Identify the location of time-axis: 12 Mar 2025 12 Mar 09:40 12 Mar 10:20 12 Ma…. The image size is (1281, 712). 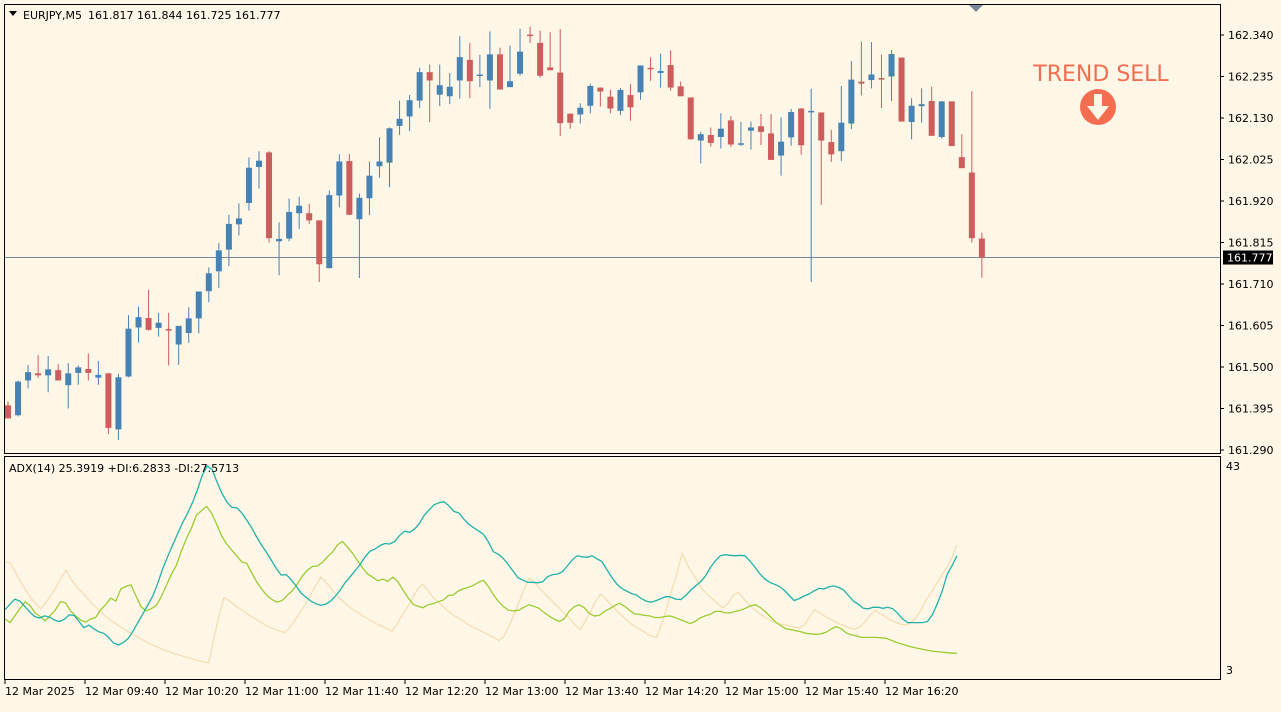
(481, 689).